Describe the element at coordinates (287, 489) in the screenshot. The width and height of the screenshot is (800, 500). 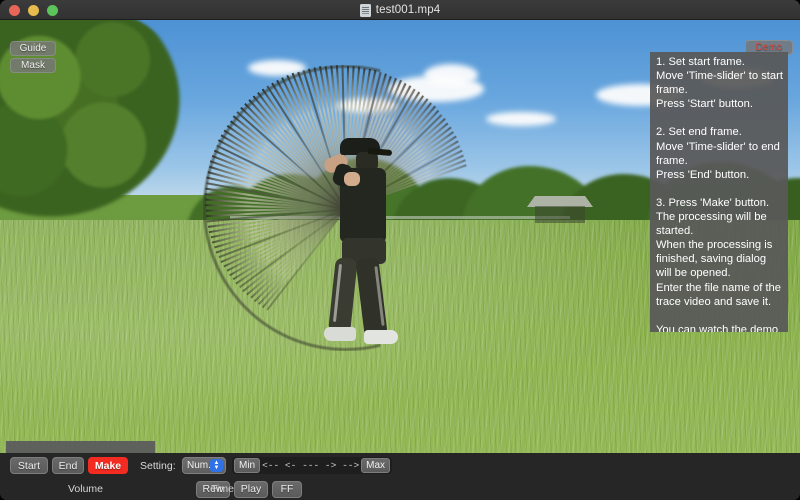
I see `fast-forward-button: FF` at that location.